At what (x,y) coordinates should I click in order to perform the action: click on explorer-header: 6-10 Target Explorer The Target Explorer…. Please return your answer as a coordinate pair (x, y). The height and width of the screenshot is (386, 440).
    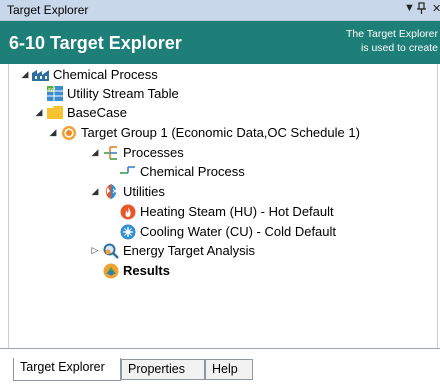
    Looking at the image, I should click on (220, 42).